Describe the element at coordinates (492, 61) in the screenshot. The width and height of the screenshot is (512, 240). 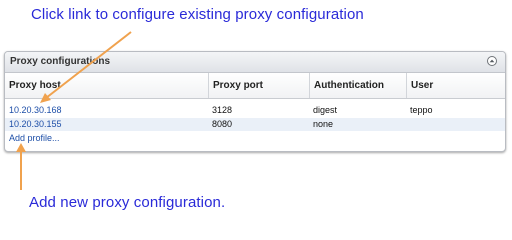
I see `collapse-up-icon` at that location.